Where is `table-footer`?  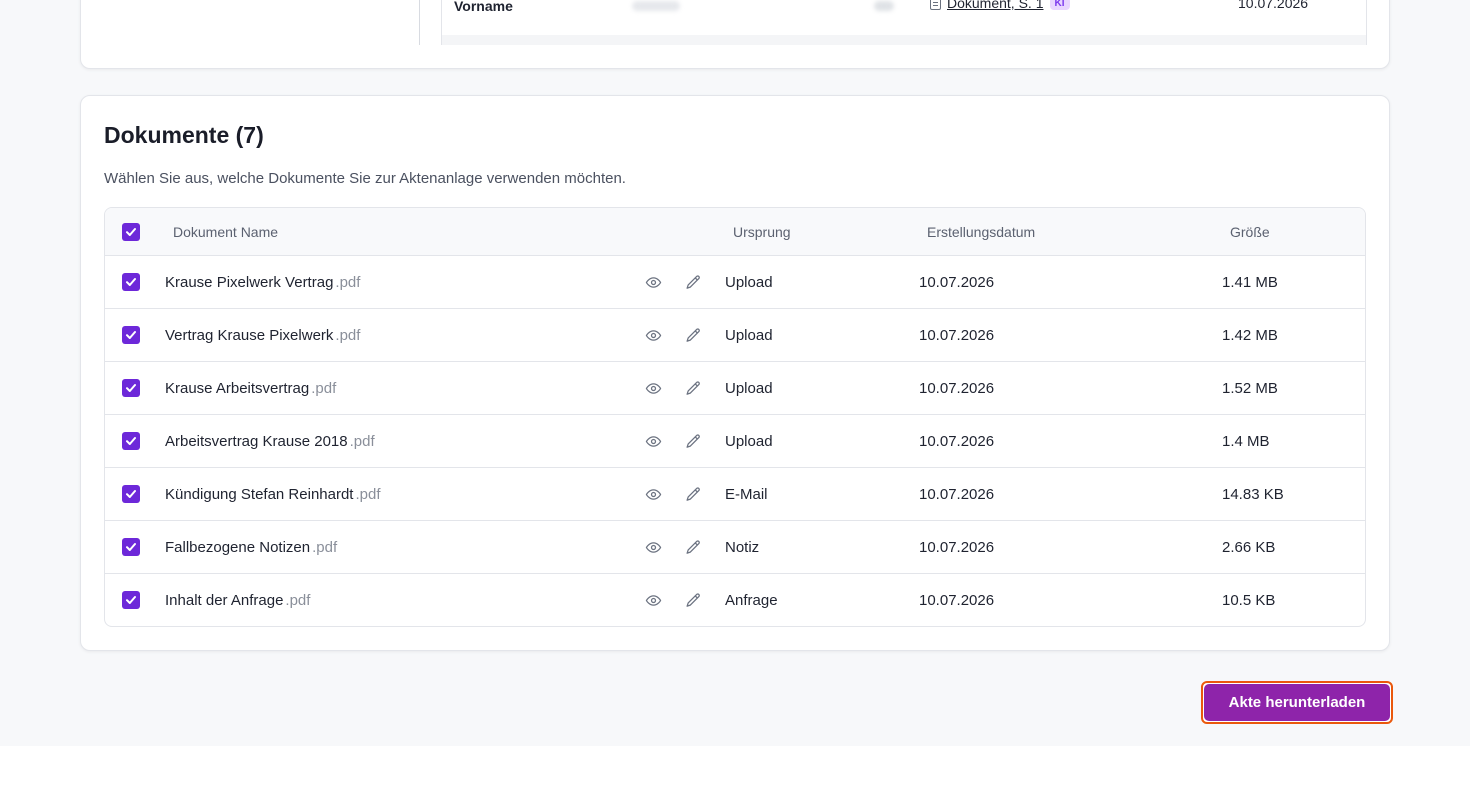 table-footer is located at coordinates (904, 40).